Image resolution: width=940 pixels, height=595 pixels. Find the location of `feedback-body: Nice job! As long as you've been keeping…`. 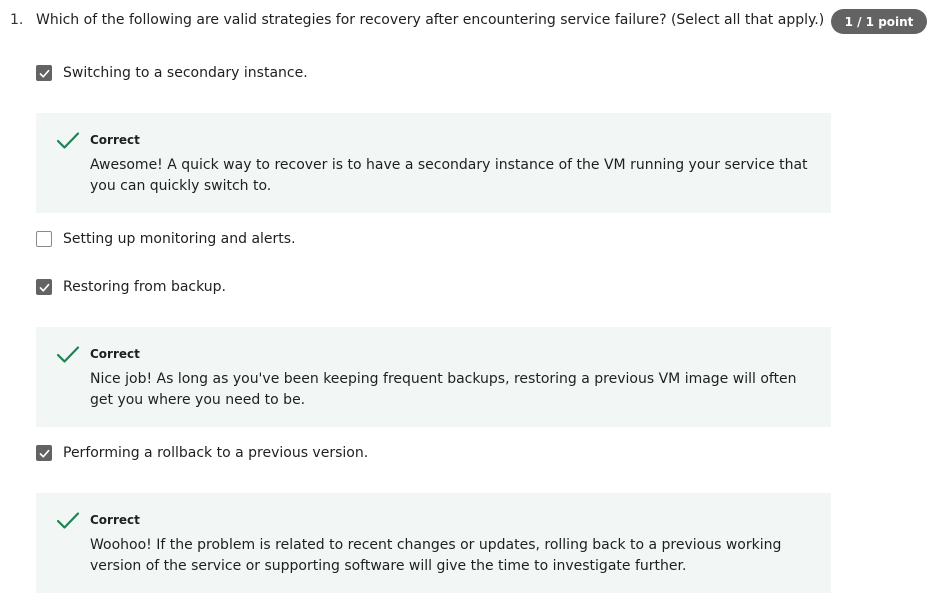

feedback-body: Nice job! As long as you've been keeping… is located at coordinates (443, 389).